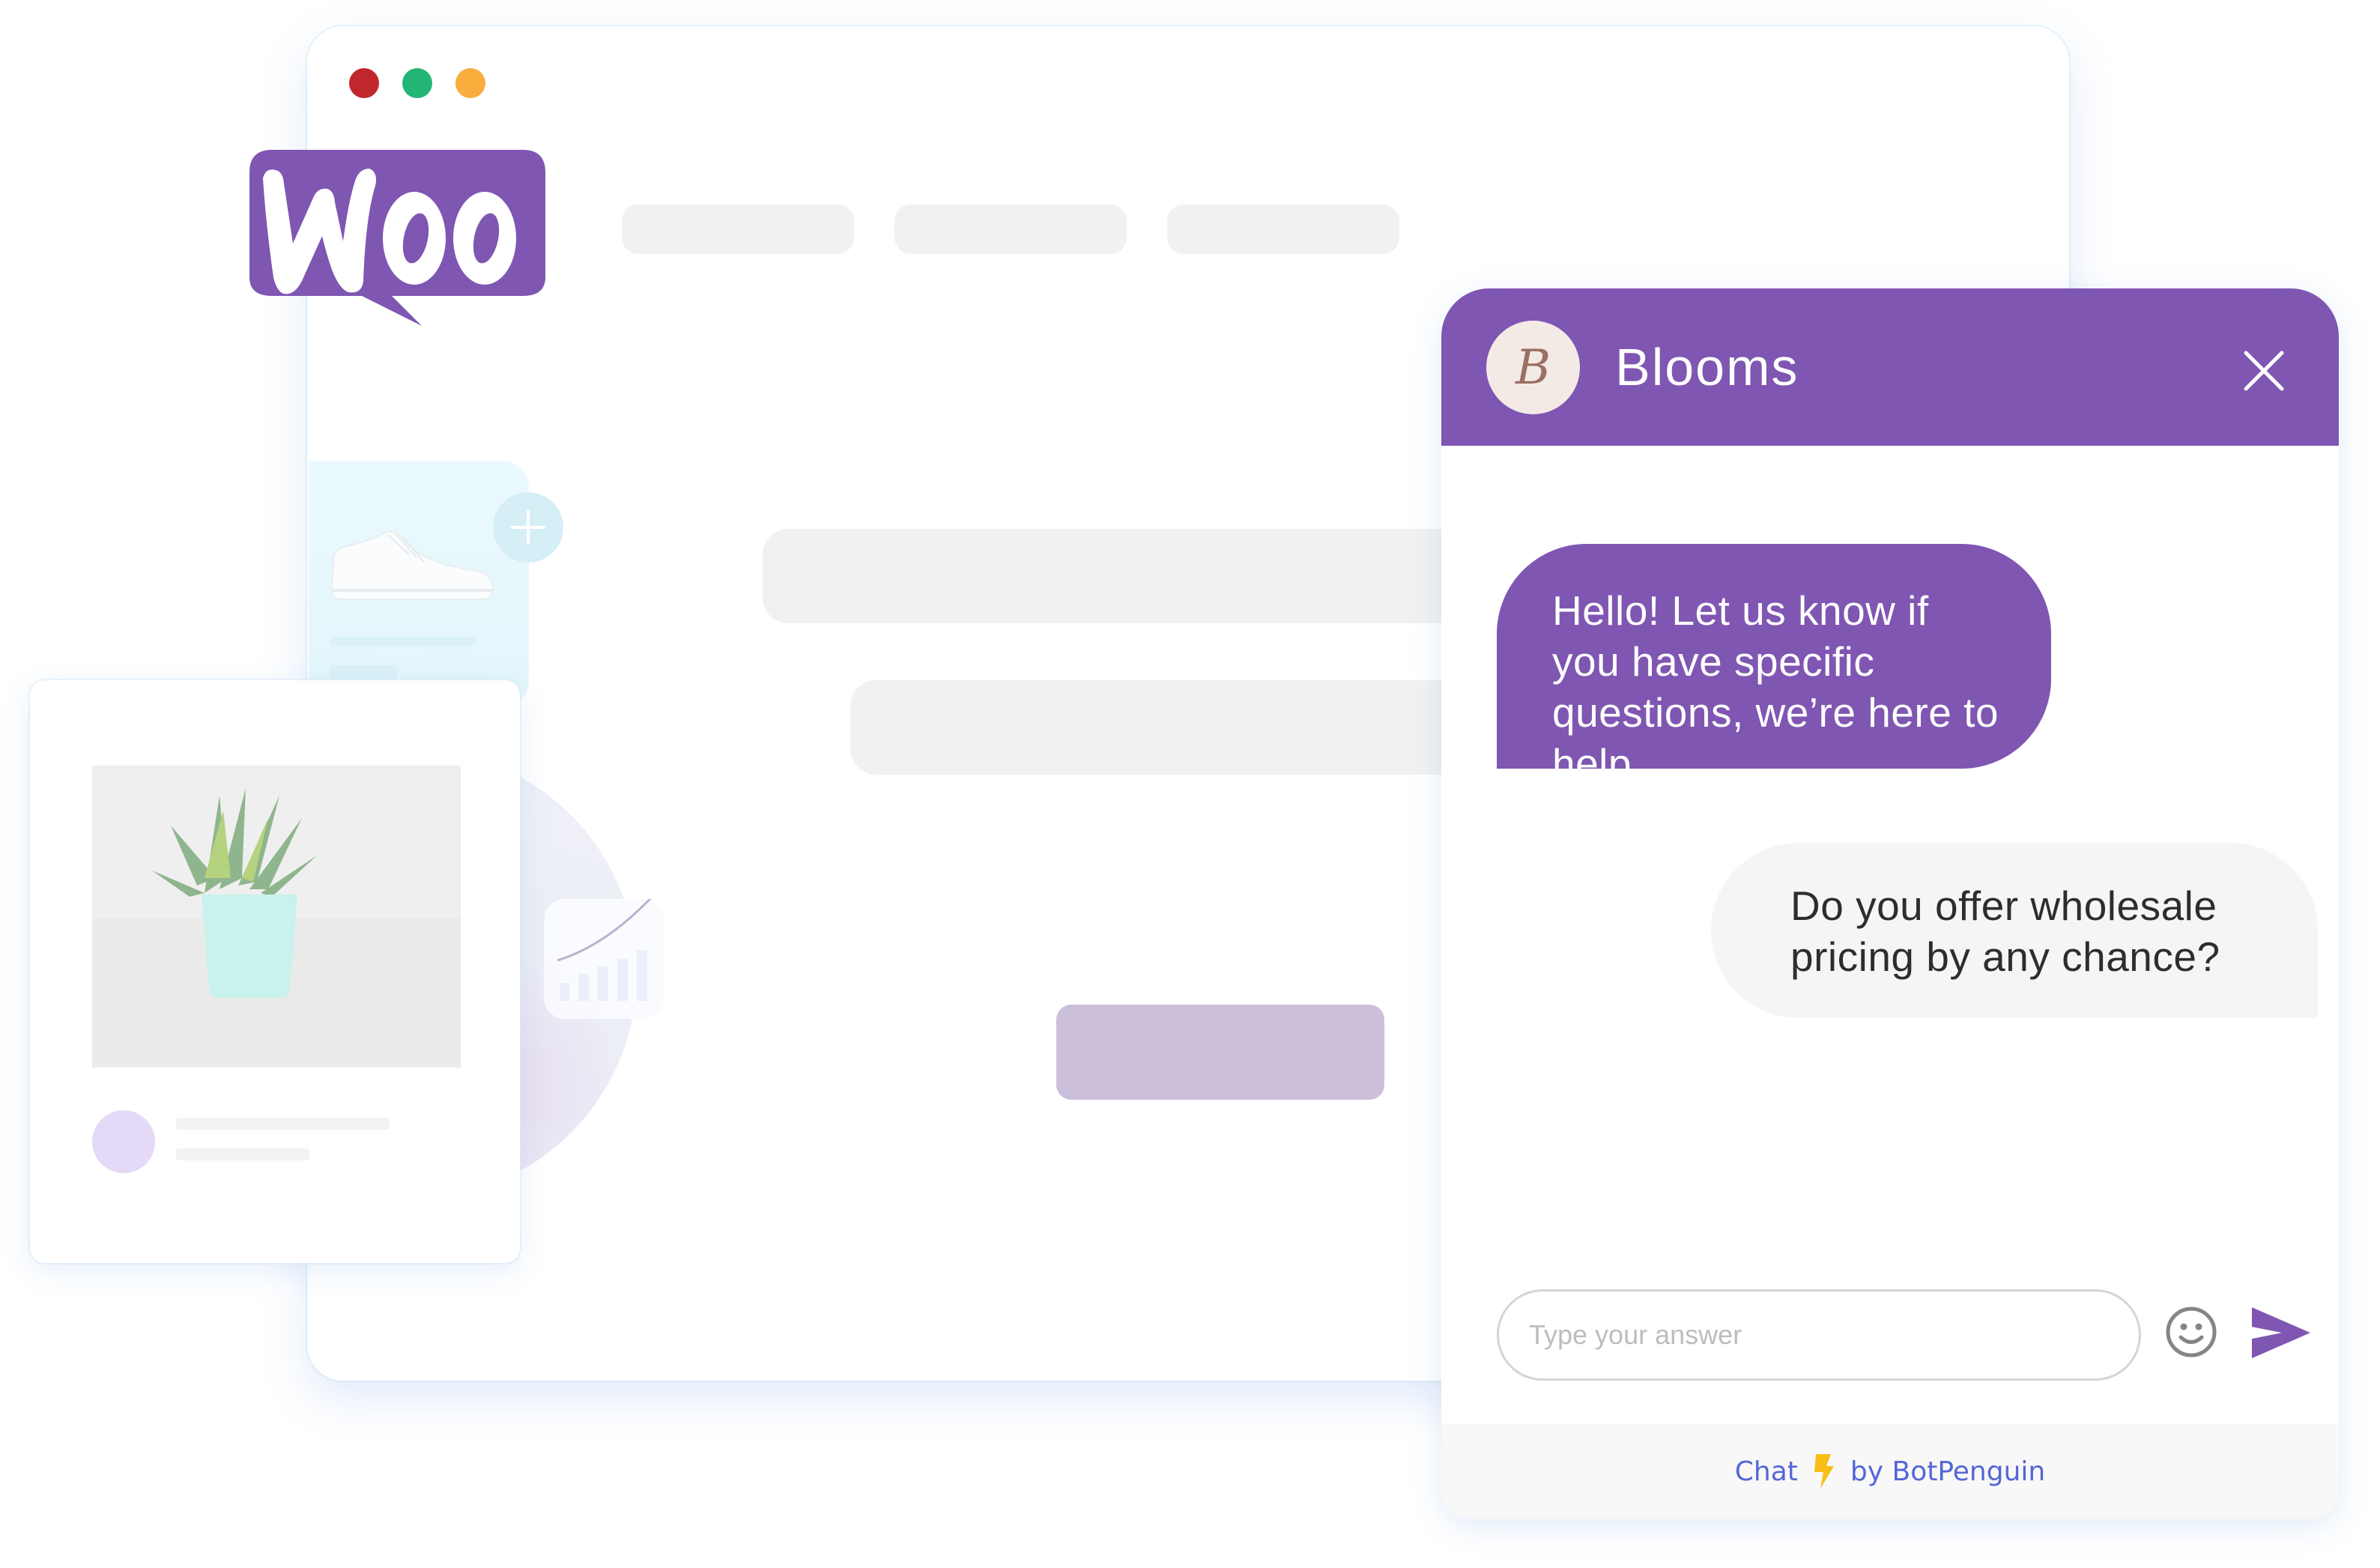 Image resolution: width=2380 pixels, height=1568 pixels. I want to click on bot-avatar: B, so click(1533, 367).